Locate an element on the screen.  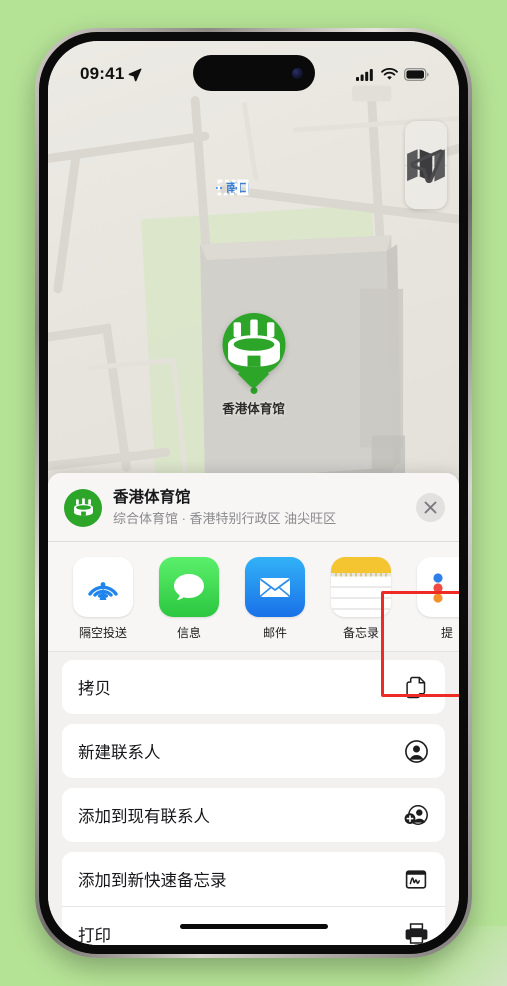
action-group-existing-contact: 添加到现有联系人 is located at coordinates (253, 815).